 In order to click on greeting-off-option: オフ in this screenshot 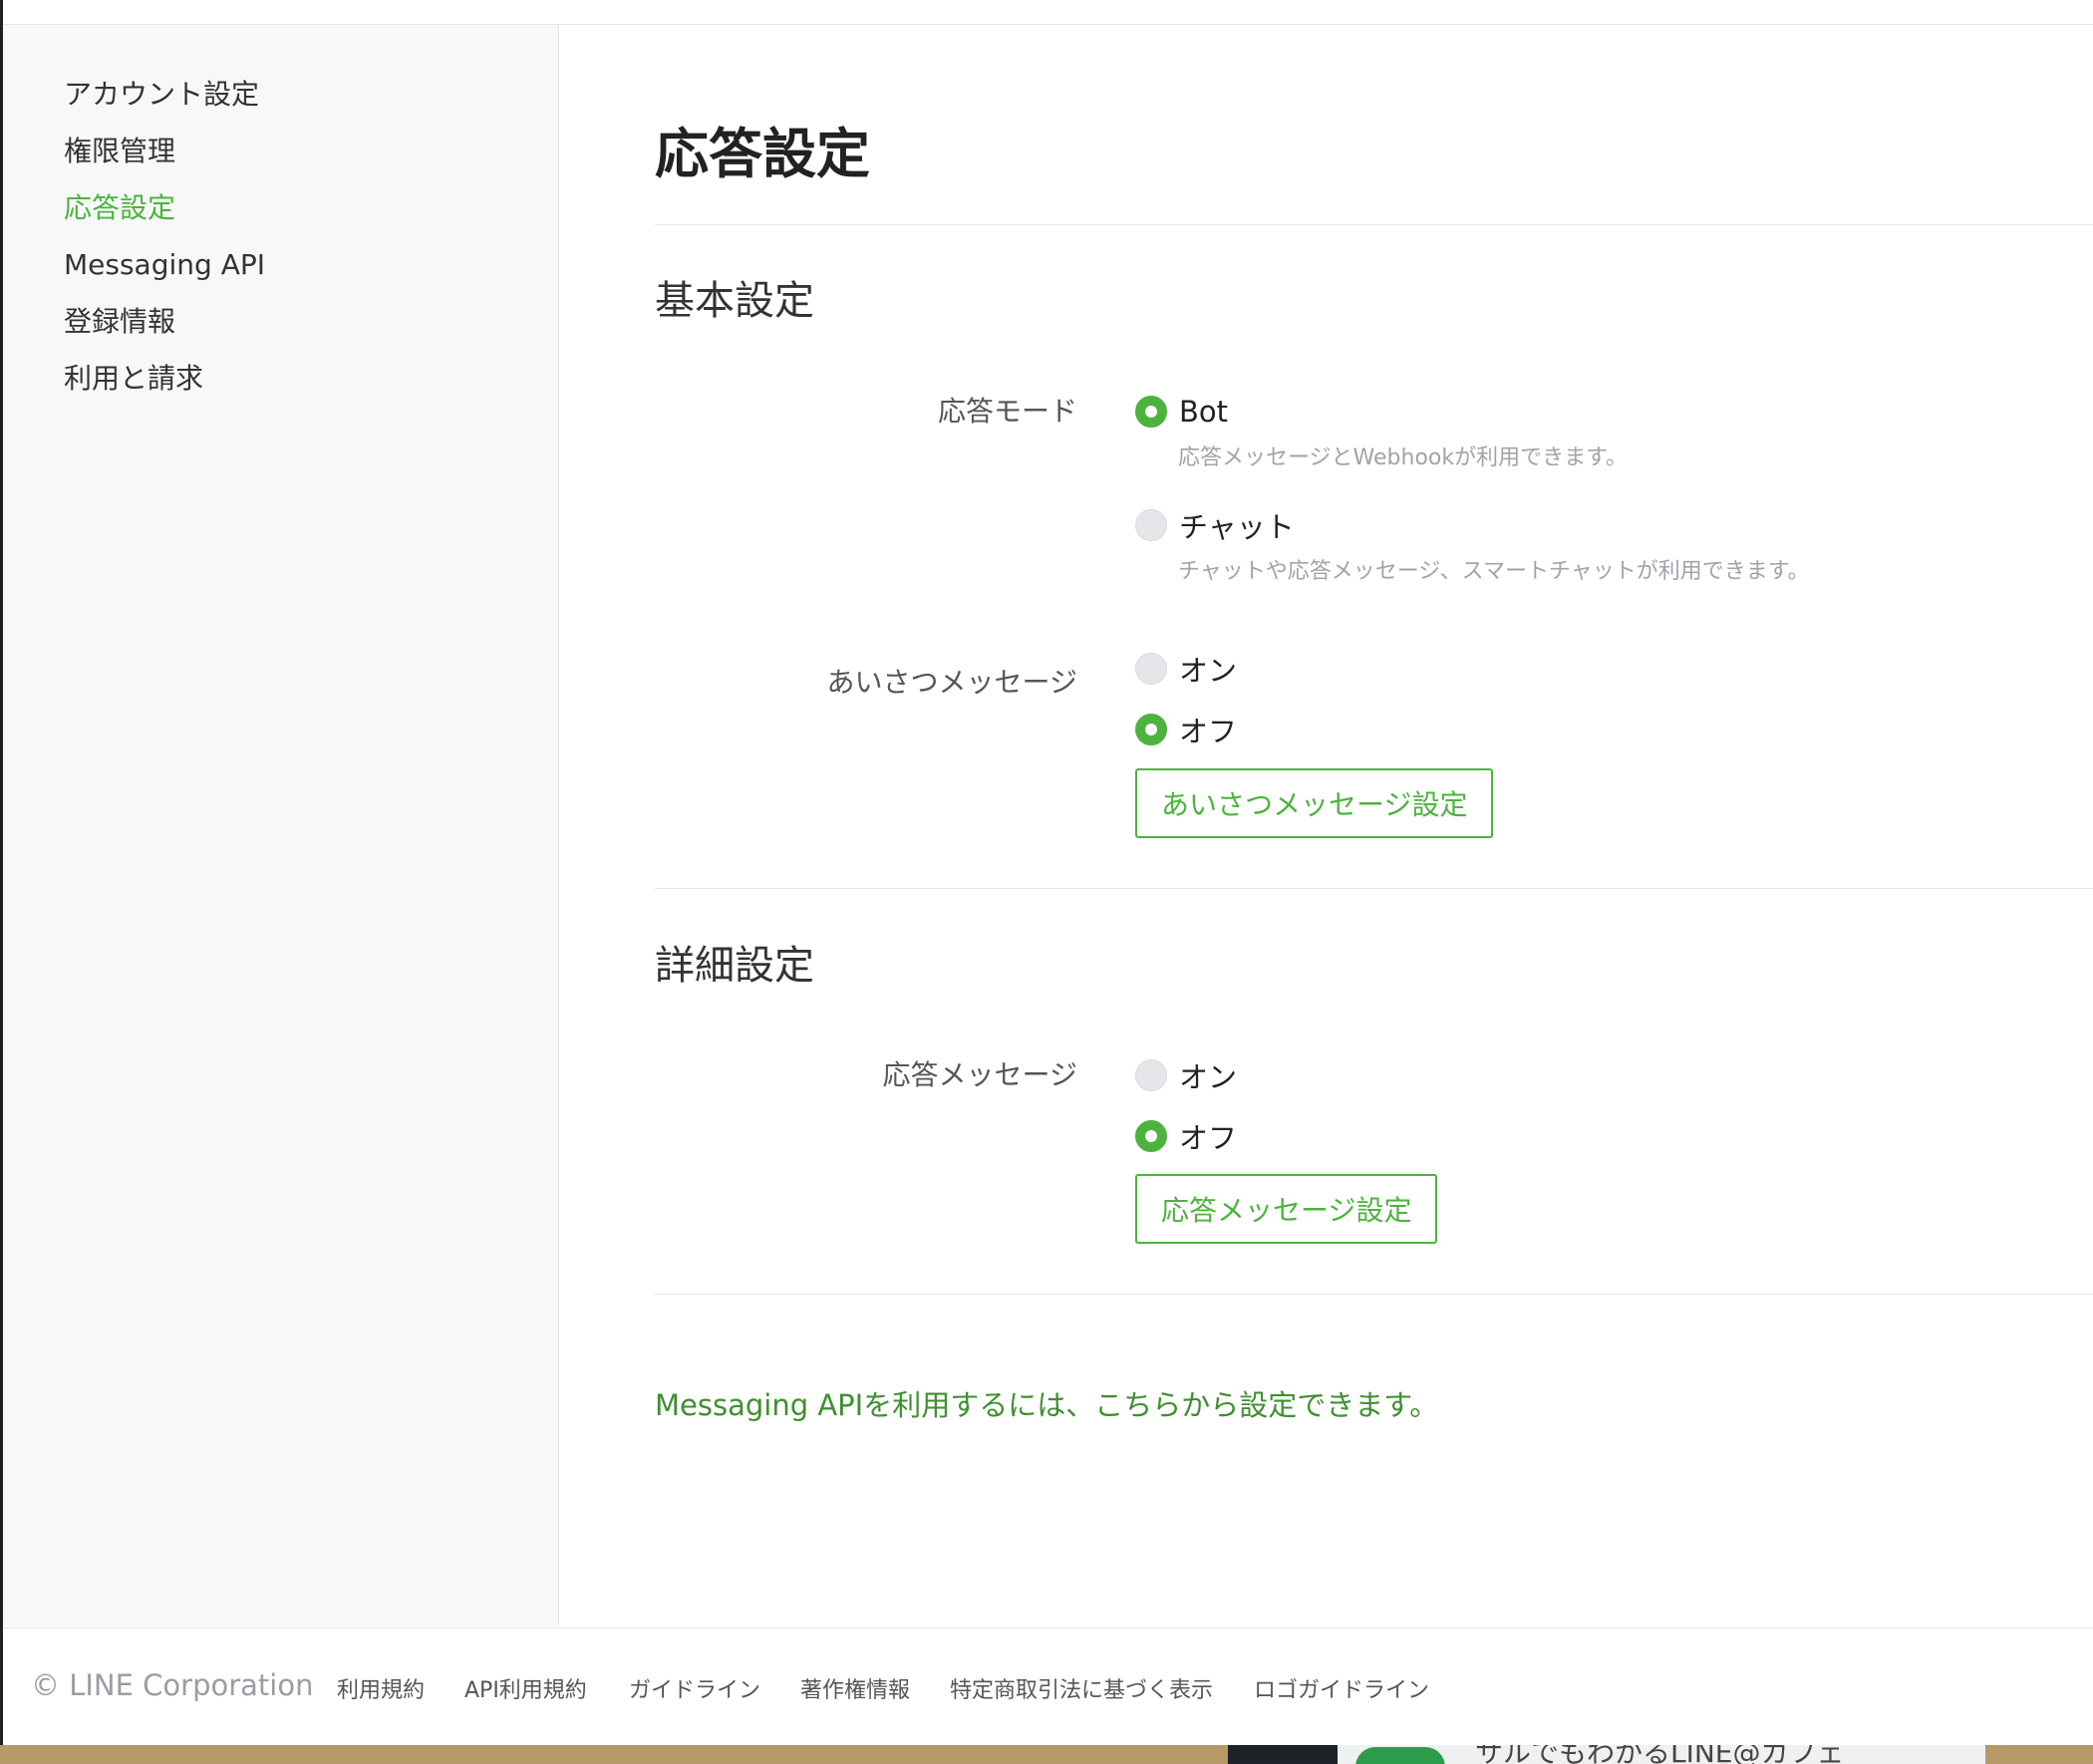, I will do `click(1186, 729)`.